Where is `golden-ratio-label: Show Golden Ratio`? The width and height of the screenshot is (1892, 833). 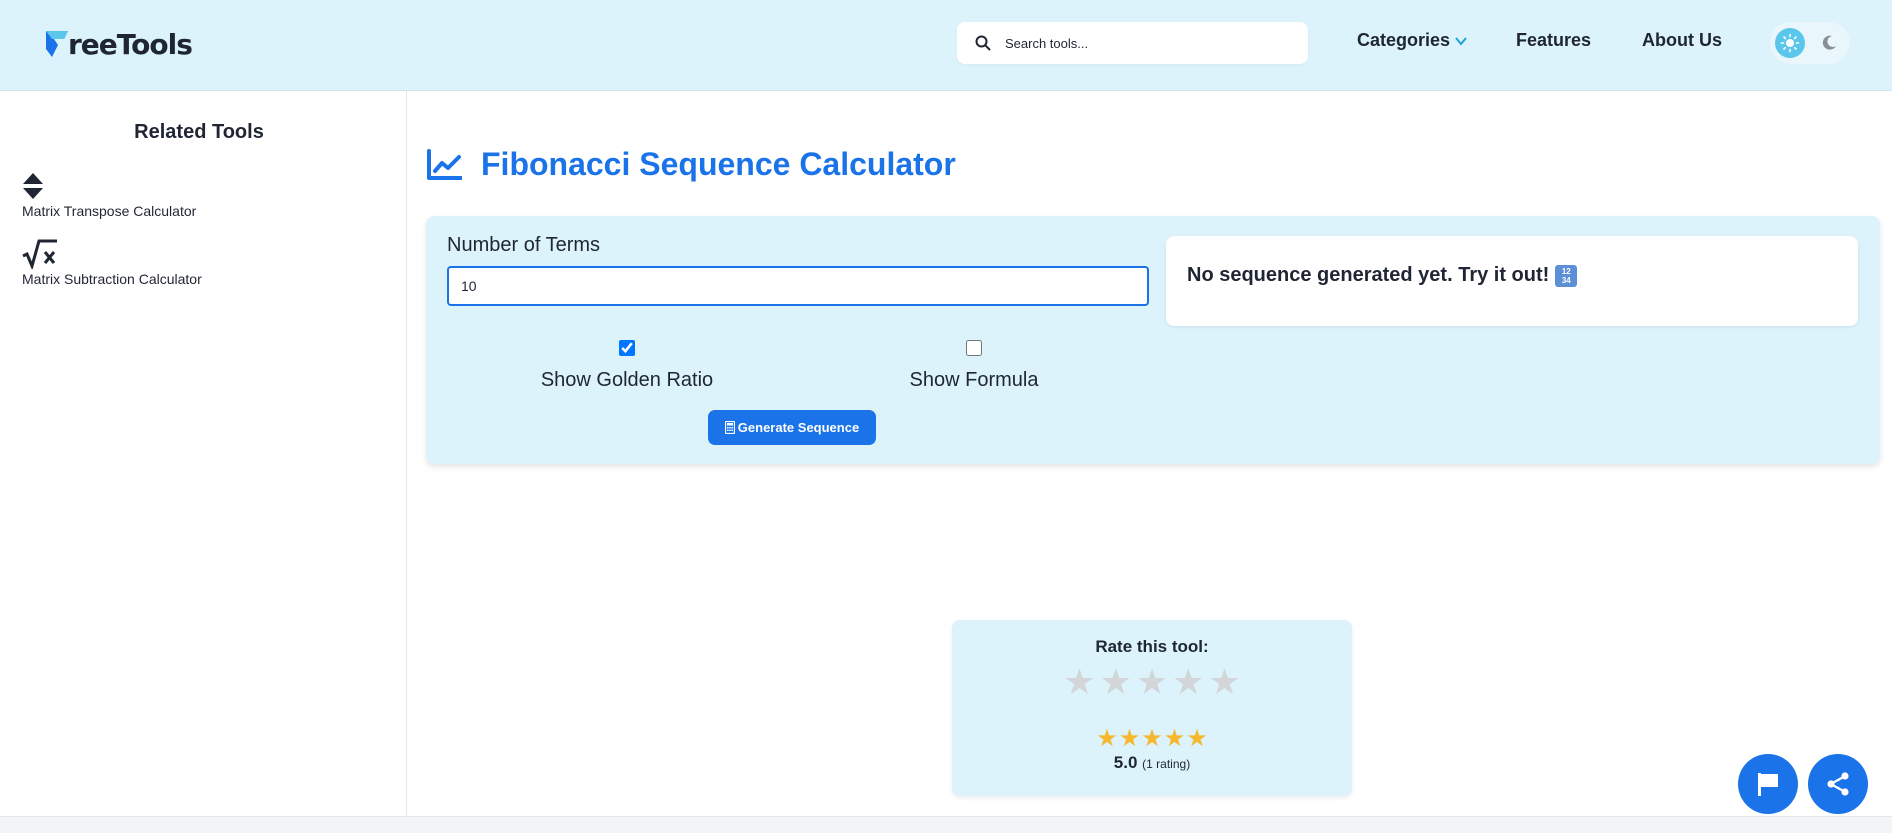
golden-ratio-label: Show Golden Ratio is located at coordinates (627, 380).